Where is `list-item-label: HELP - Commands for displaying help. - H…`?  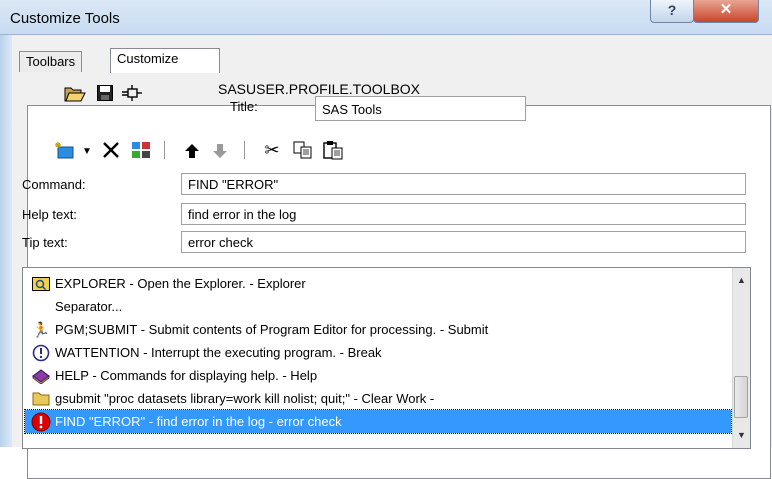
list-item-label: HELP - Commands for displaying help. - H… is located at coordinates (186, 375).